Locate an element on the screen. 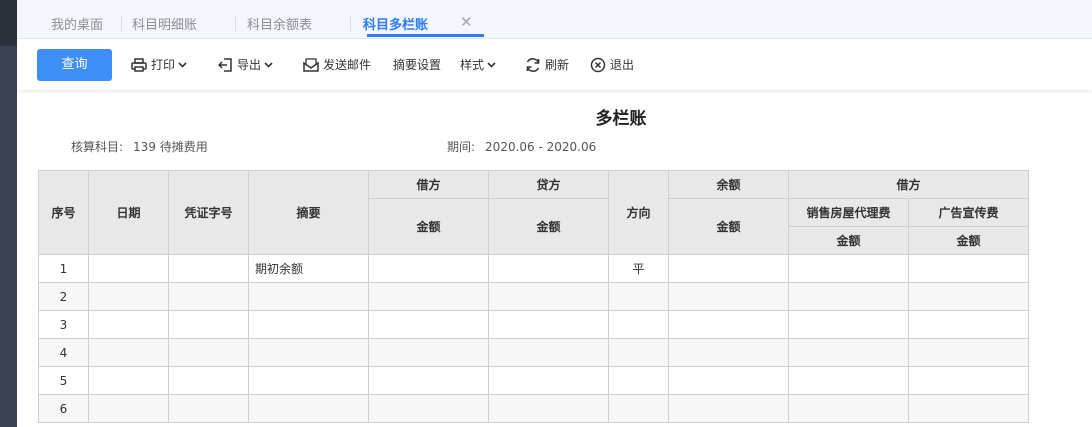 This screenshot has width=1092, height=427. left-sidebar-strip is located at coordinates (8, 213).